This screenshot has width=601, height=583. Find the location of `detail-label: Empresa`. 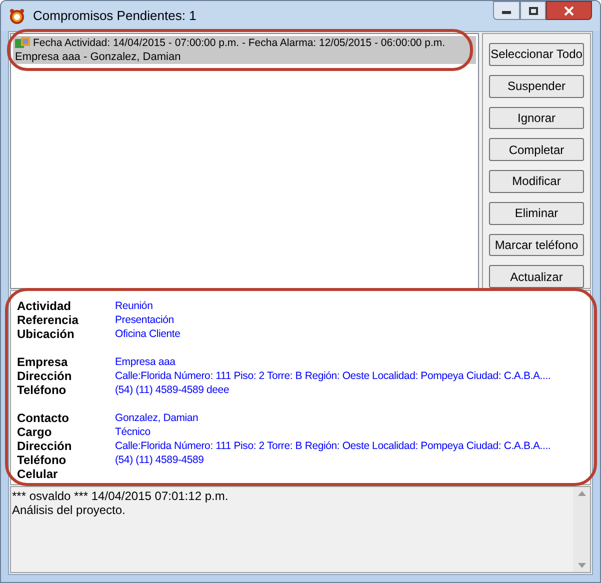

detail-label: Empresa is located at coordinates (43, 362).